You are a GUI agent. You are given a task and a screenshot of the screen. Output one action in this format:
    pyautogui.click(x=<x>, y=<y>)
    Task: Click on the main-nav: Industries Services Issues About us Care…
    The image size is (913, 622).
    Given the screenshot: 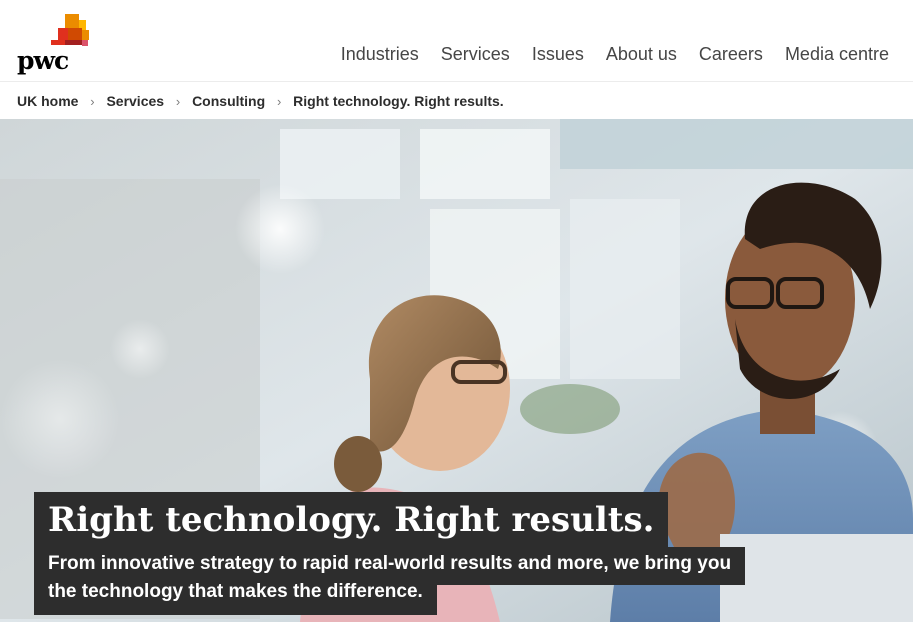 What is the action you would take?
    pyautogui.click(x=615, y=54)
    